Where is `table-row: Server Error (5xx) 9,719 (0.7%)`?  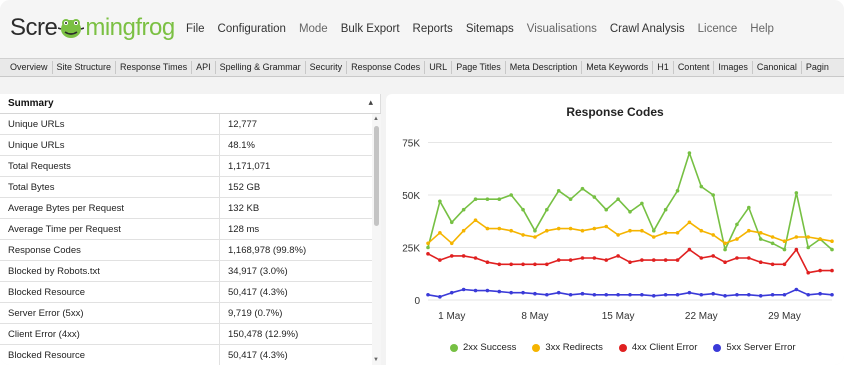
table-row: Server Error (5xx) 9,719 (0.7%) is located at coordinates (186, 313).